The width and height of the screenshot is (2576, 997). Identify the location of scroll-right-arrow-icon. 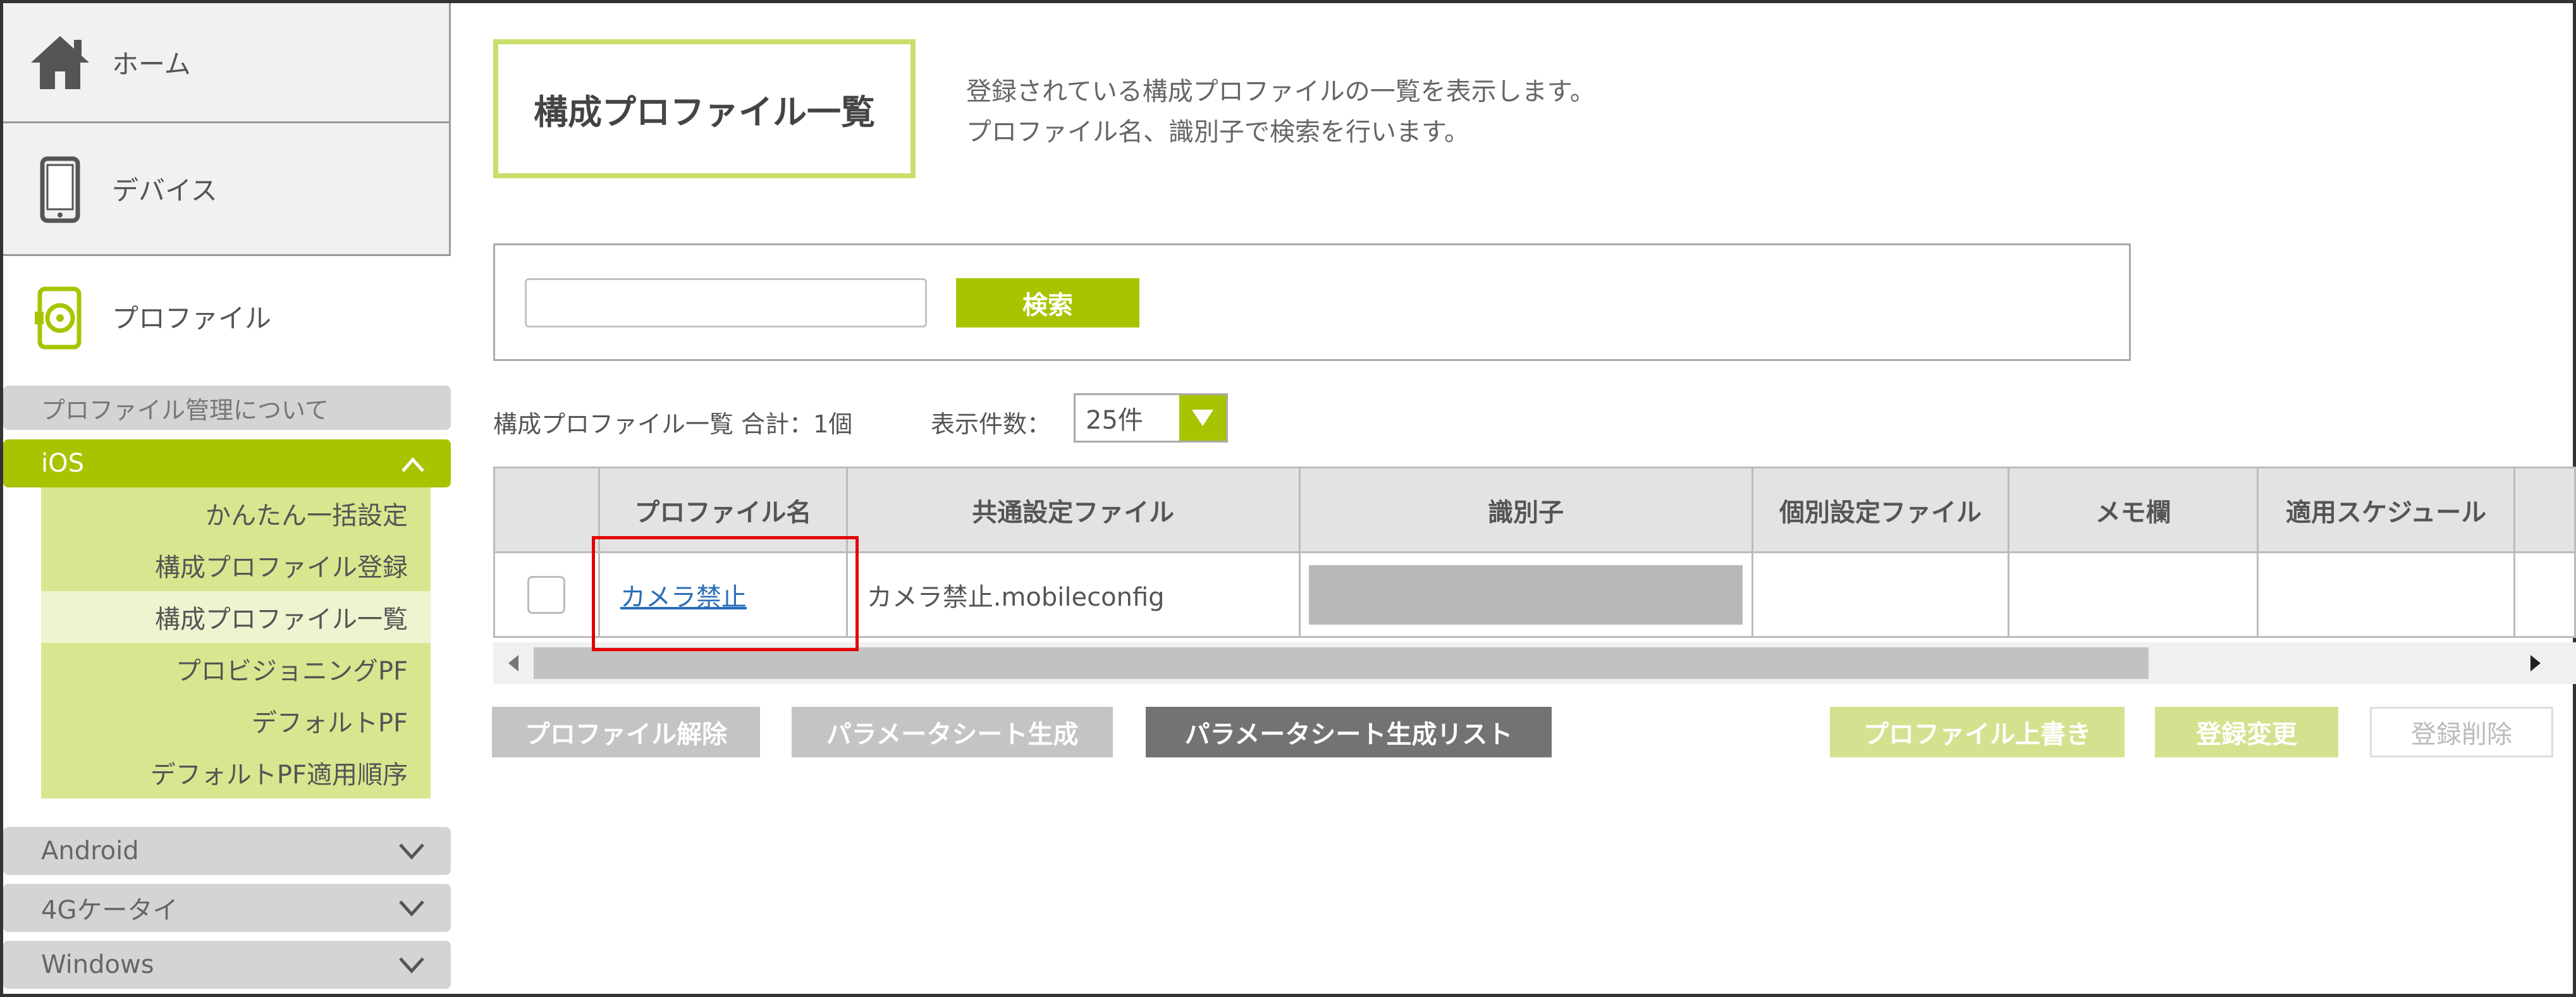
(2535, 663).